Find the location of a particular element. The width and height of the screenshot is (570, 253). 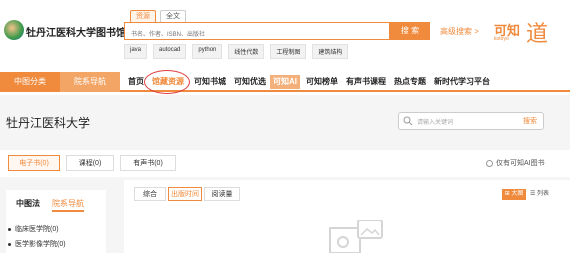

search-icon is located at coordinates (408, 121).